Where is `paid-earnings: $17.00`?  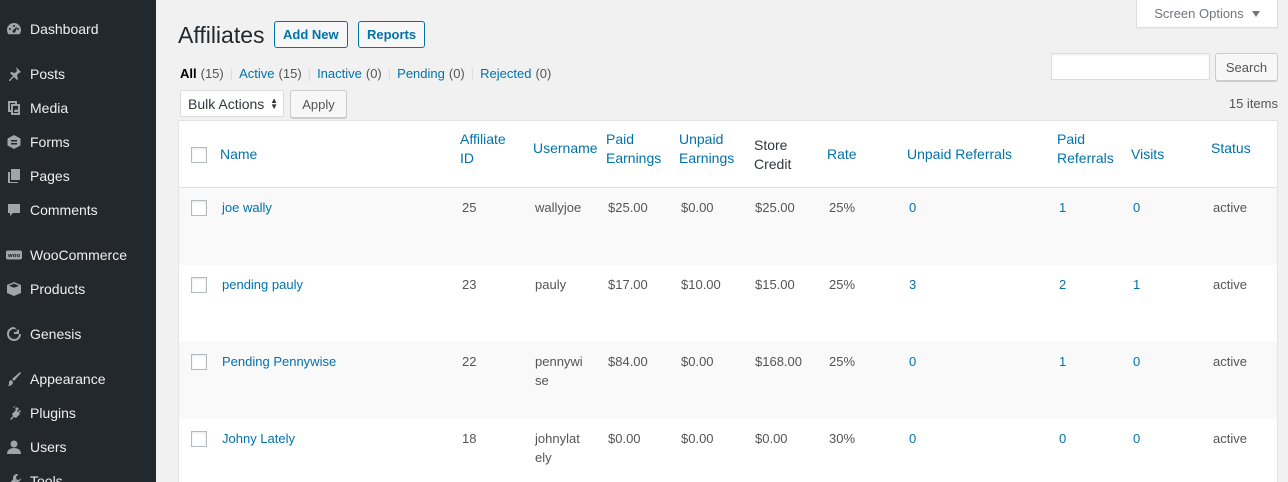 paid-earnings: $17.00 is located at coordinates (628, 284).